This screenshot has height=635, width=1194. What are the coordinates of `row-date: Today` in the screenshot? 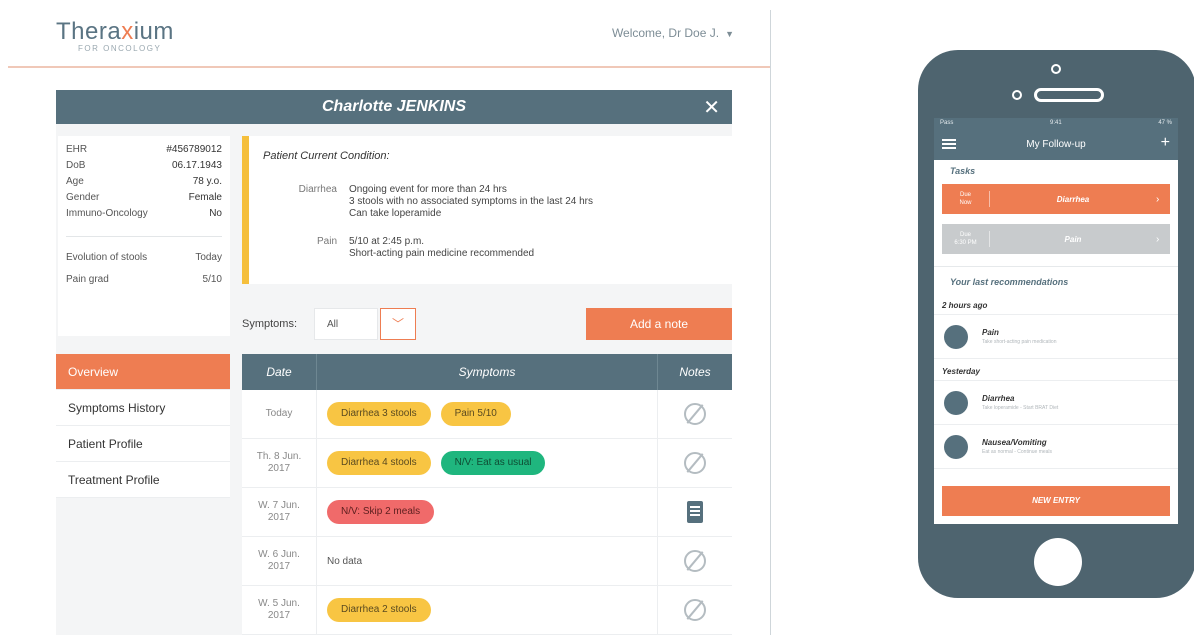 It's located at (279, 414).